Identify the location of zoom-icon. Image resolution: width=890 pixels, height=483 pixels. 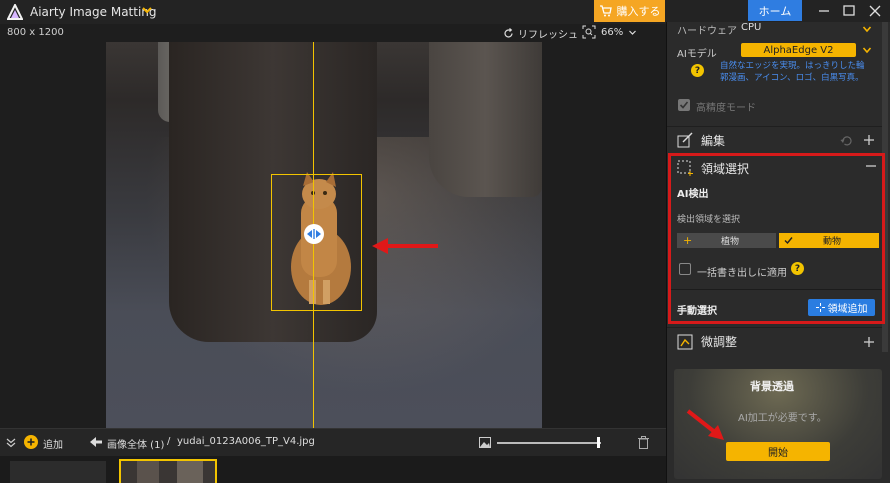
(589, 32).